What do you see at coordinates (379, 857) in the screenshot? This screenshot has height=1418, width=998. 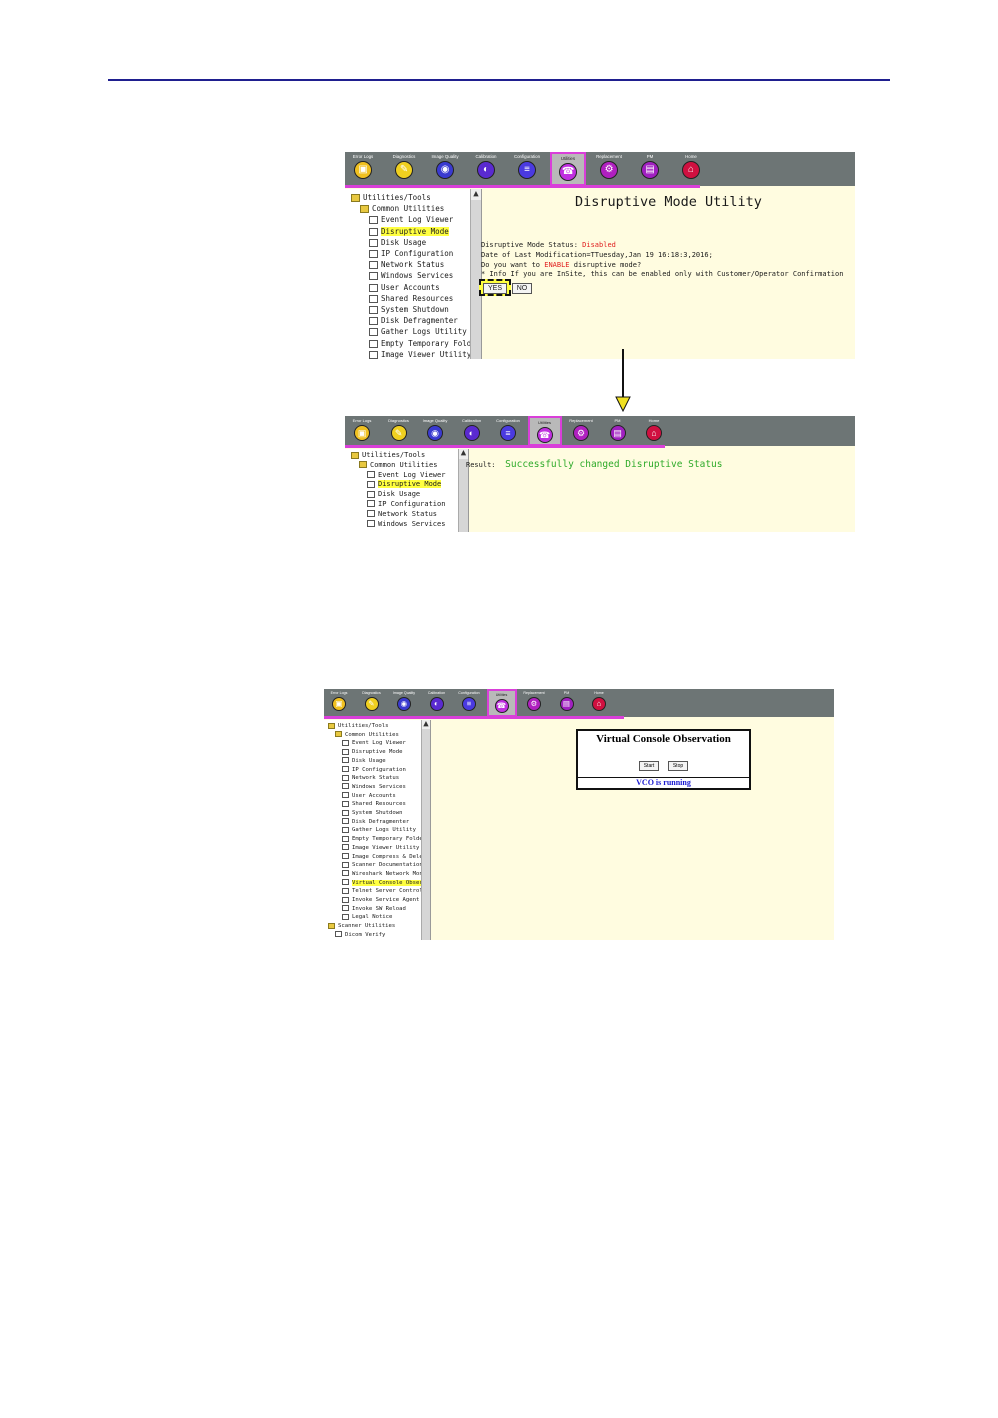 I see `tree-item: Image Compress & Delete` at bounding box center [379, 857].